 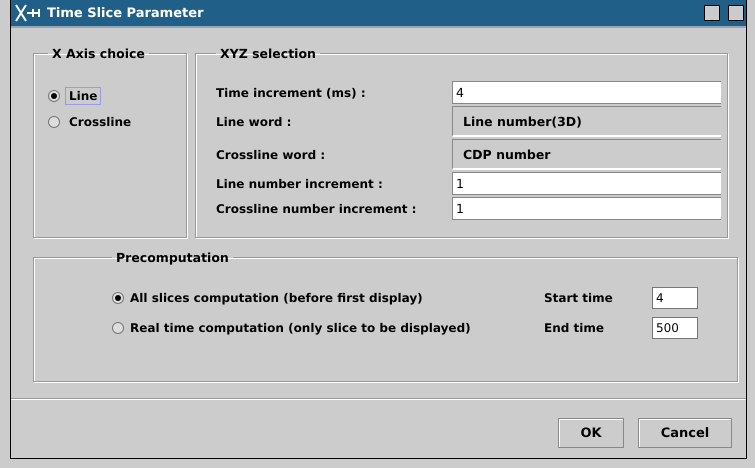 What do you see at coordinates (83, 96) in the screenshot?
I see `radio-label: Line` at bounding box center [83, 96].